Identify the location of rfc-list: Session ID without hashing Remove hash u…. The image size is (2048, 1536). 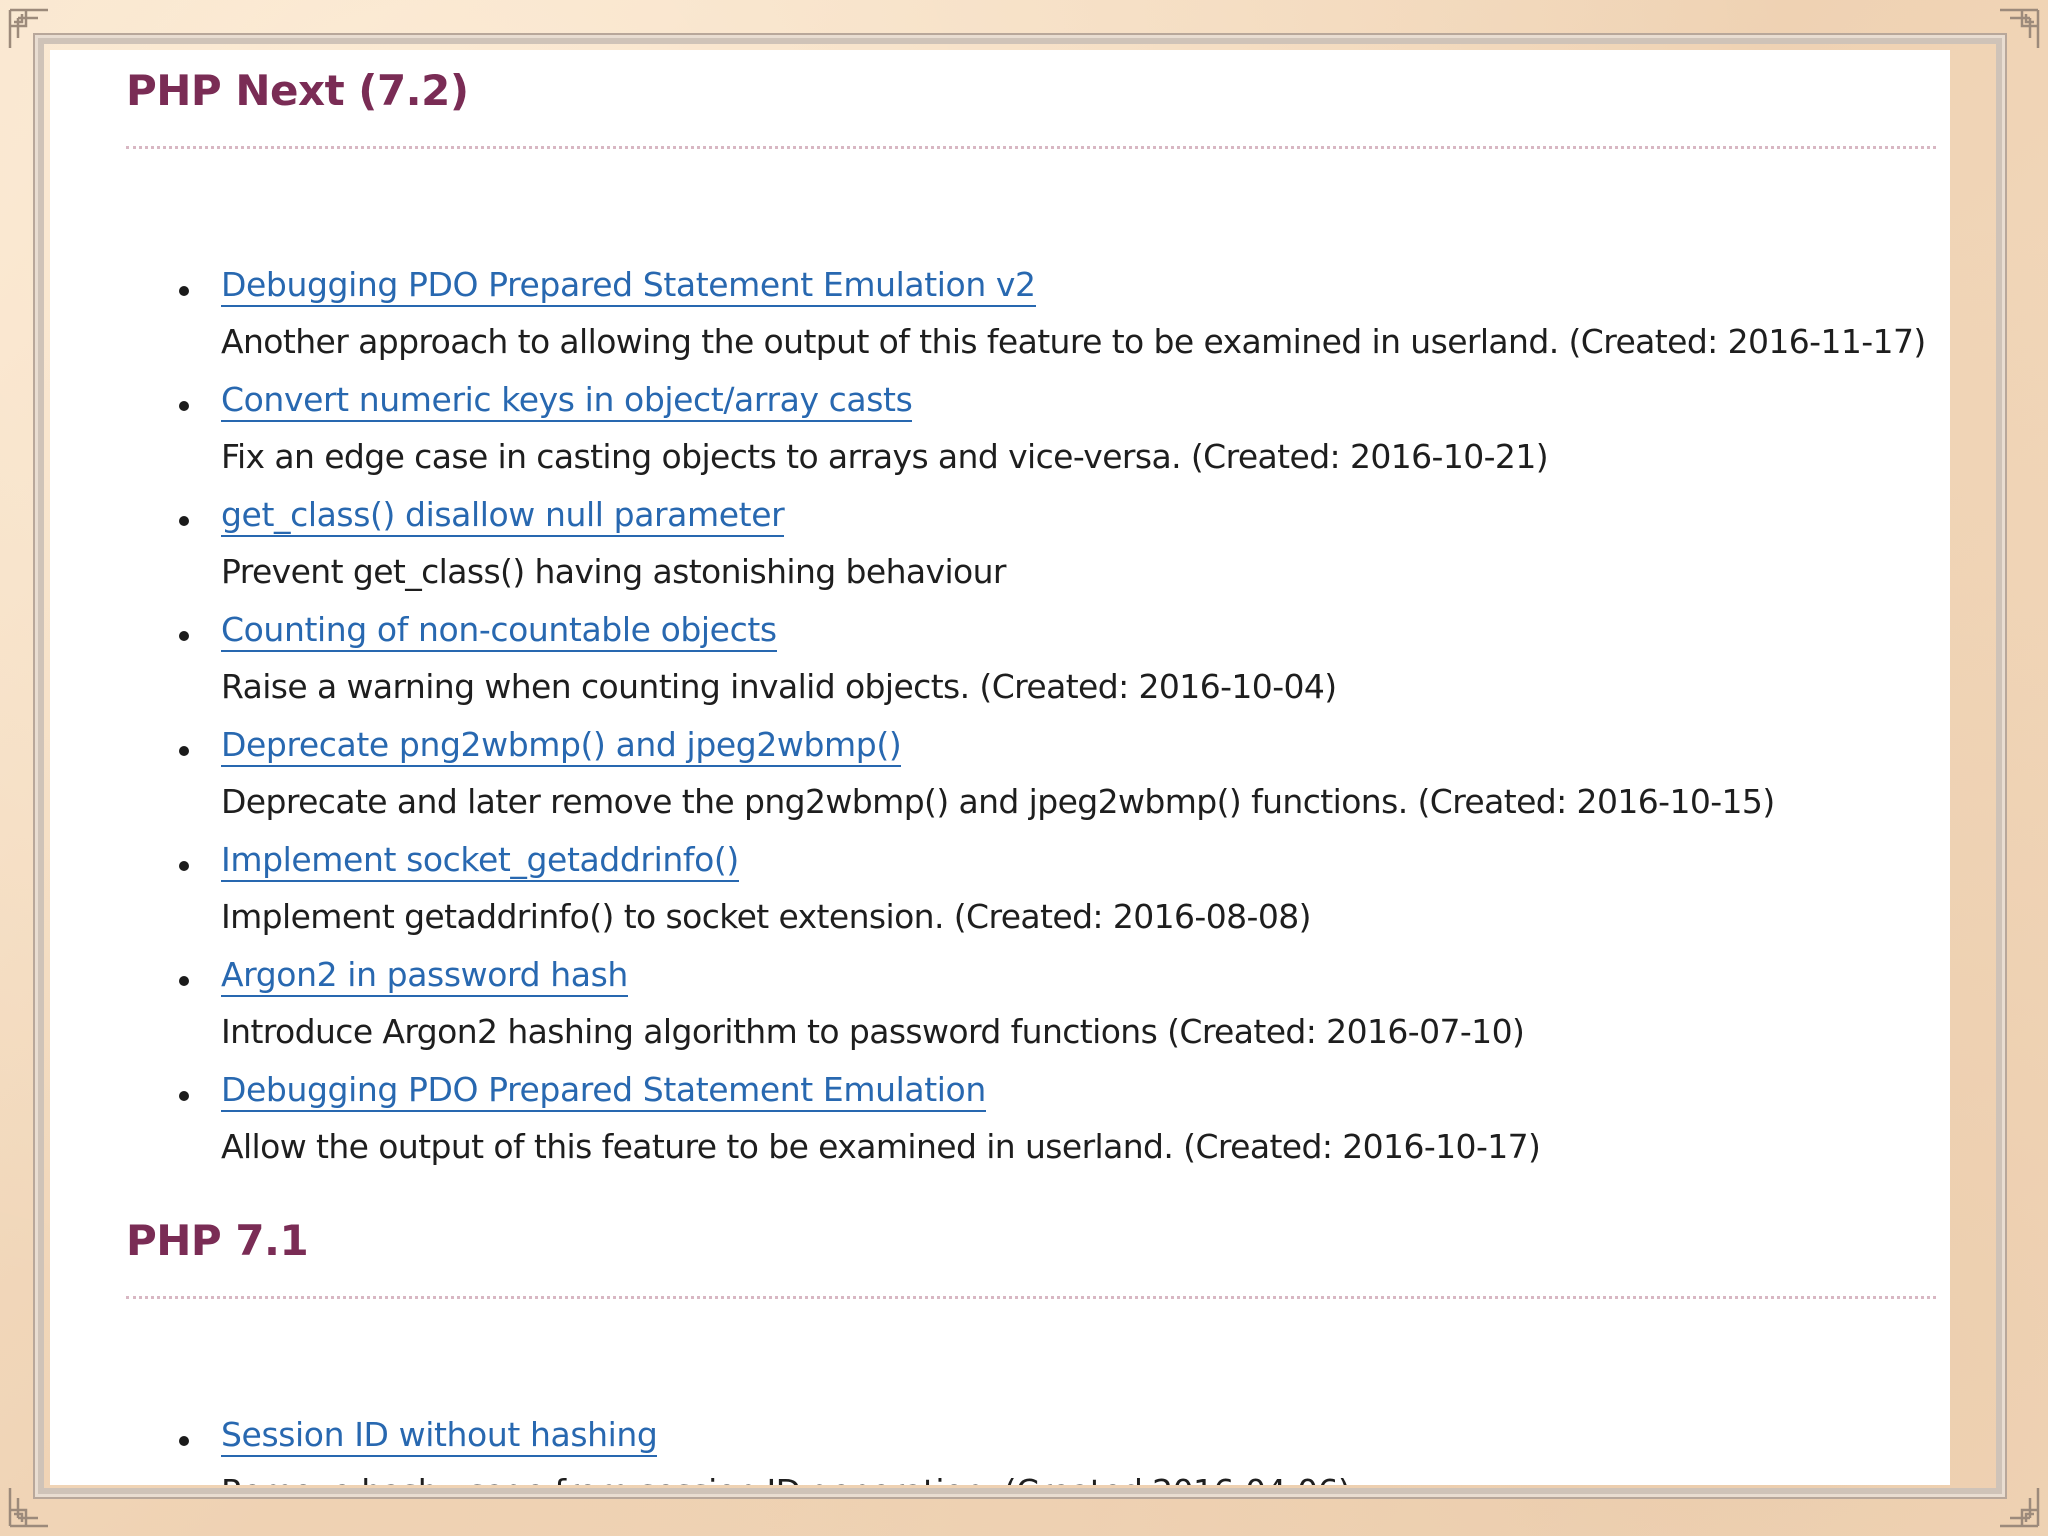
(1031, 1450).